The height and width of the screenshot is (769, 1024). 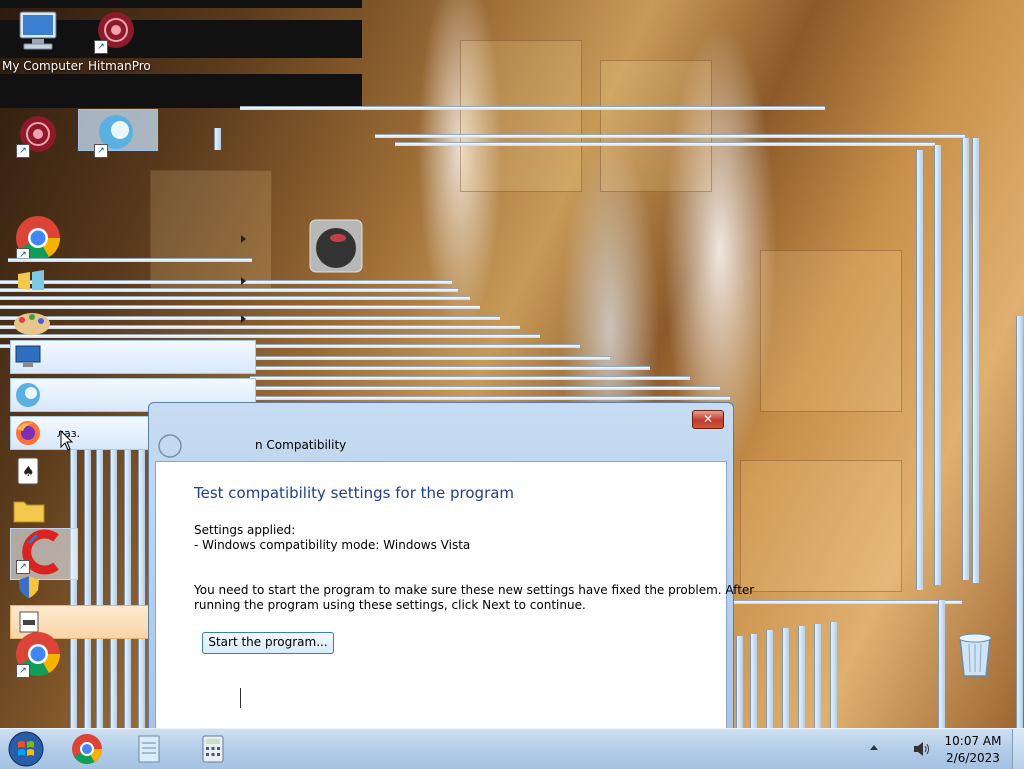 What do you see at coordinates (336, 246) in the screenshot?
I see `music-player-icon` at bounding box center [336, 246].